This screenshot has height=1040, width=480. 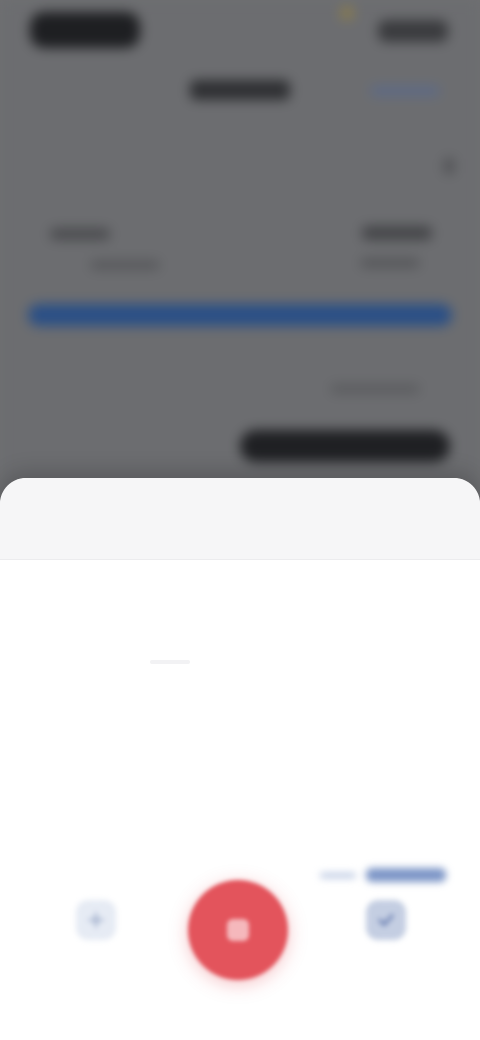 What do you see at coordinates (345, 446) in the screenshot?
I see `primary-button` at bounding box center [345, 446].